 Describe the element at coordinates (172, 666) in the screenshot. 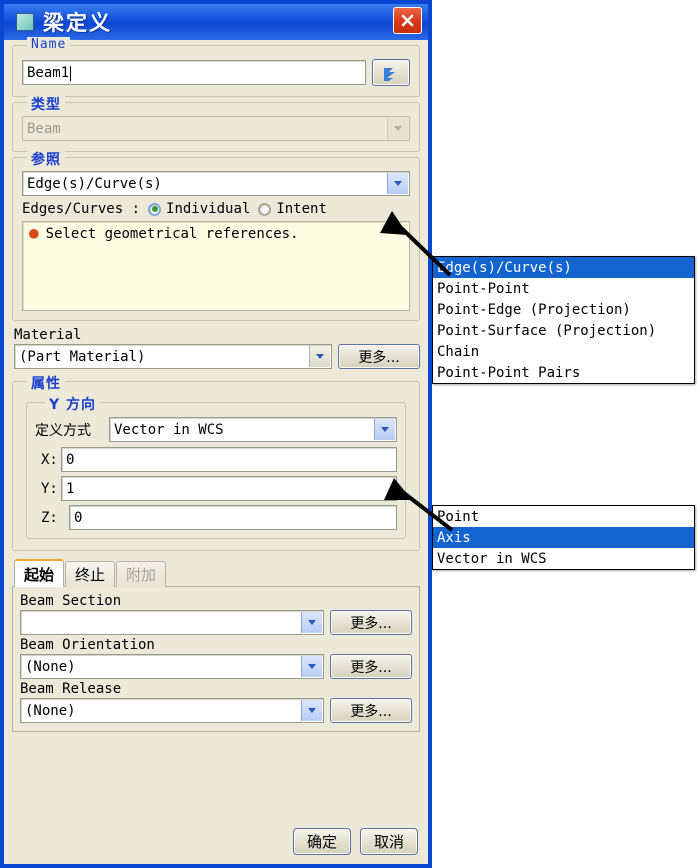

I see `beam-orientation-combo: (None)` at that location.